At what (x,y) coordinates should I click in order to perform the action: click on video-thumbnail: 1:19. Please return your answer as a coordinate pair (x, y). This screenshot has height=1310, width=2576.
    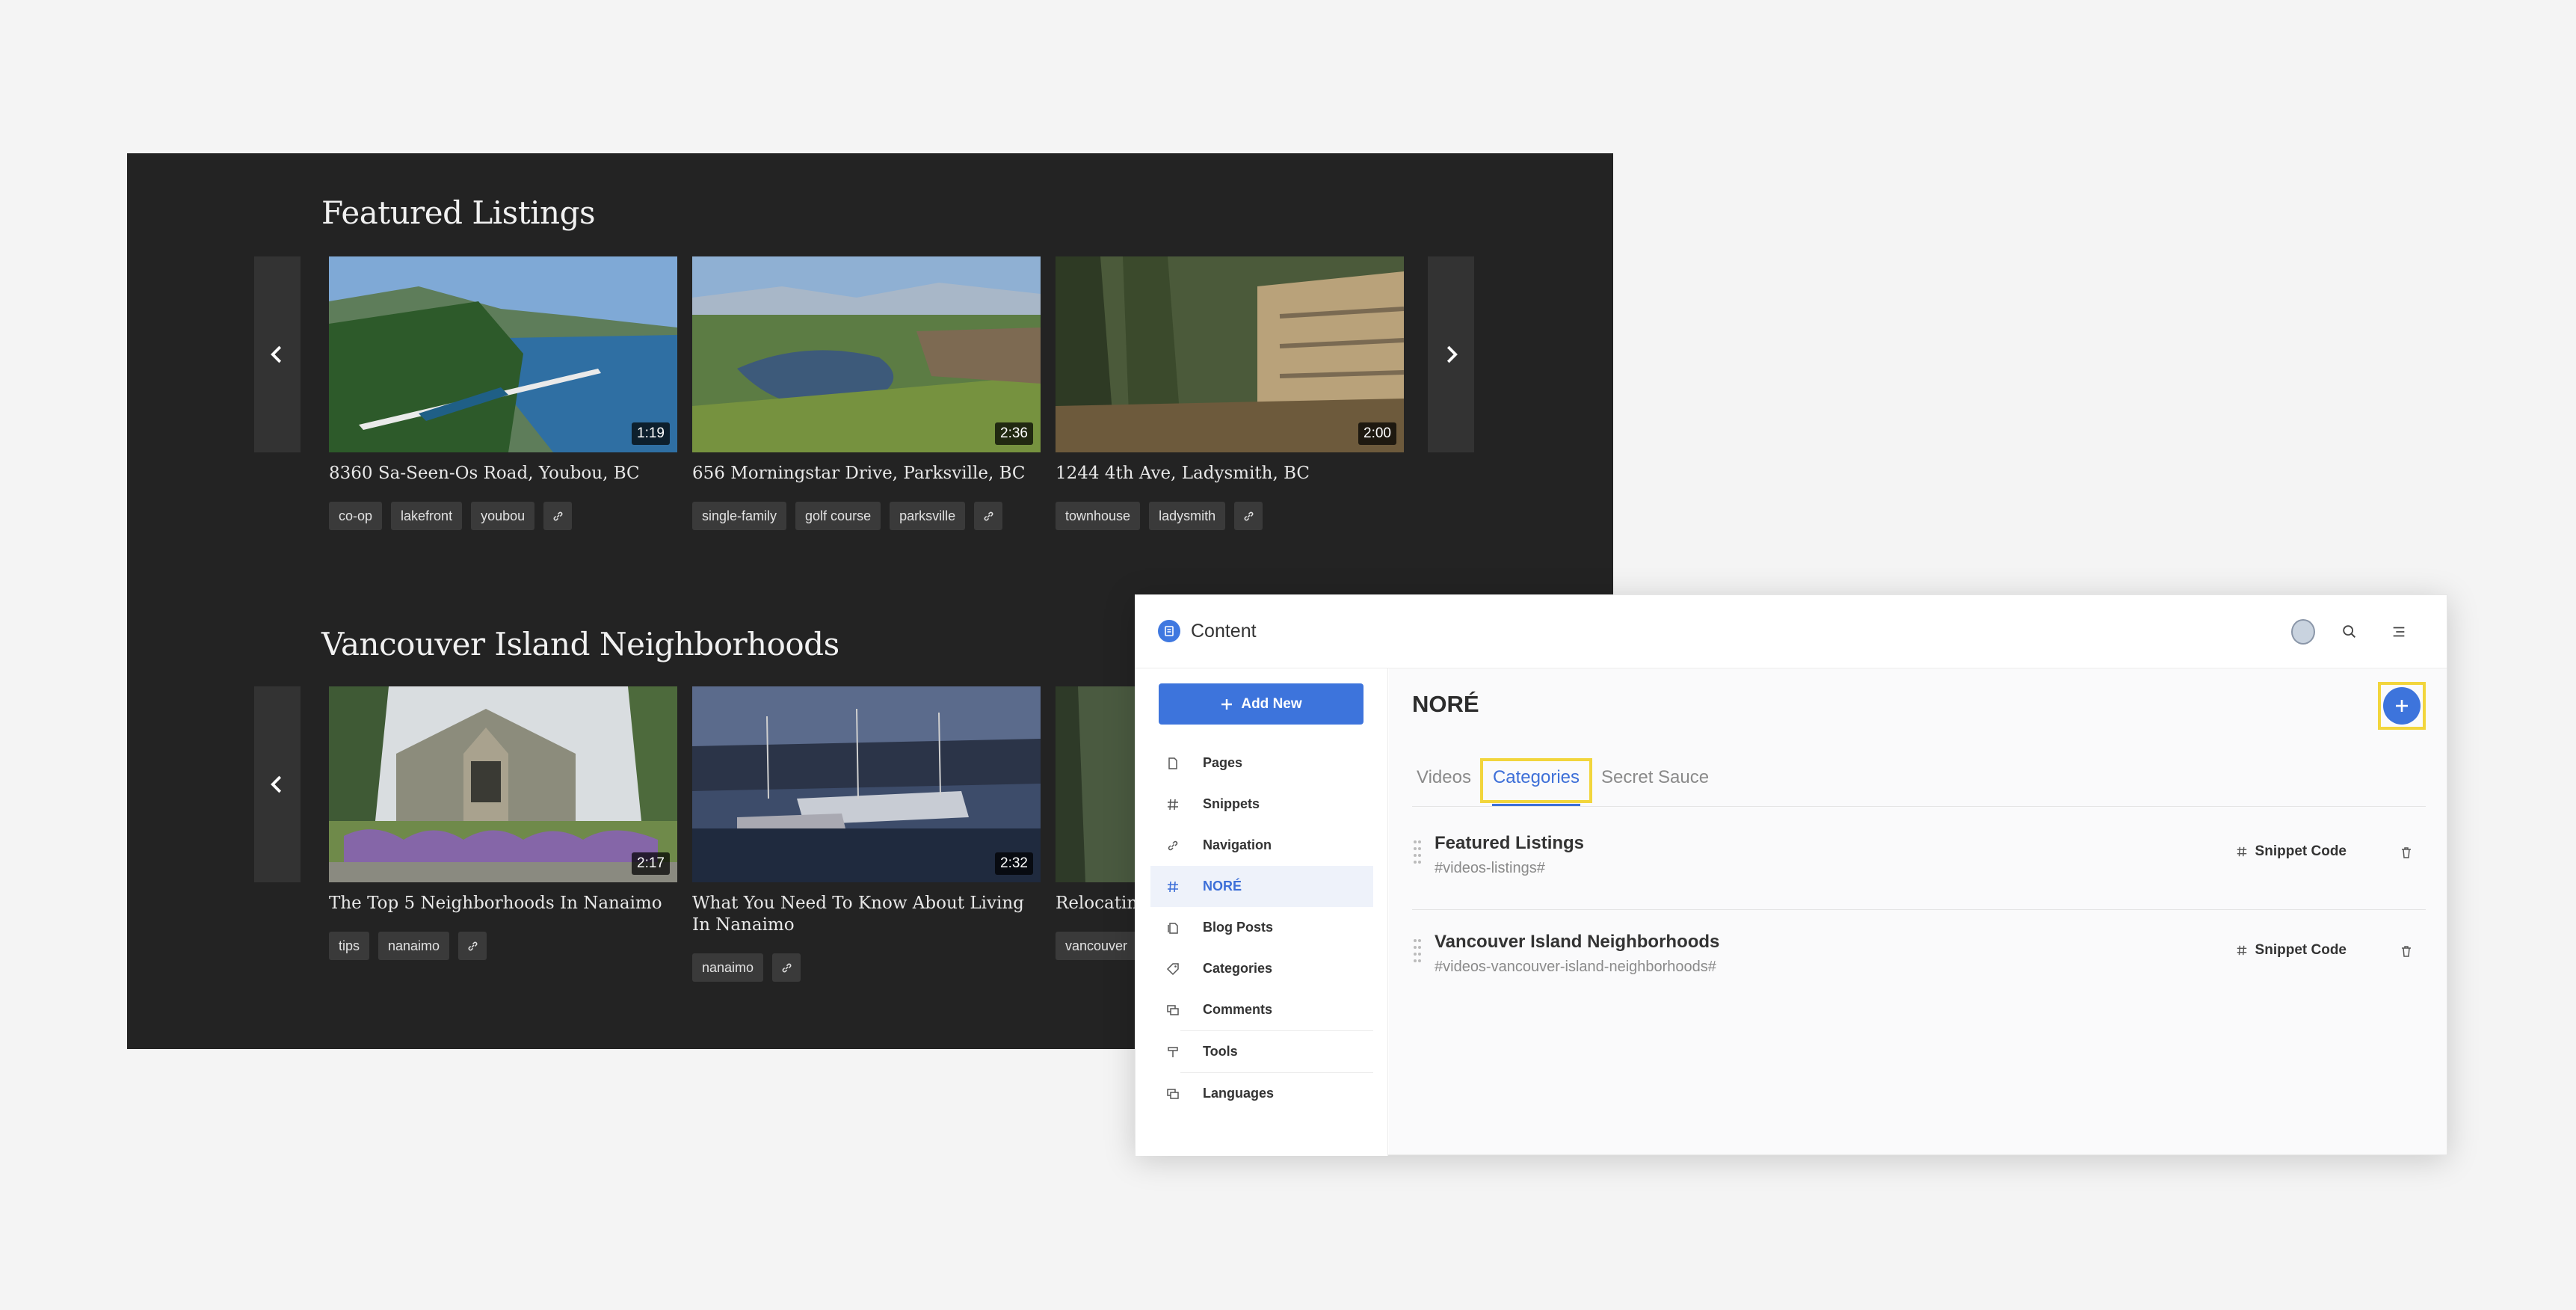
    Looking at the image, I should click on (503, 354).